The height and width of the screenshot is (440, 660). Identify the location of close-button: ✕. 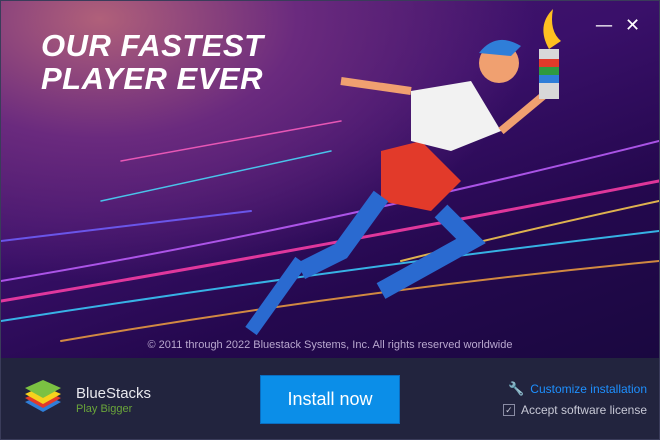
(632, 25).